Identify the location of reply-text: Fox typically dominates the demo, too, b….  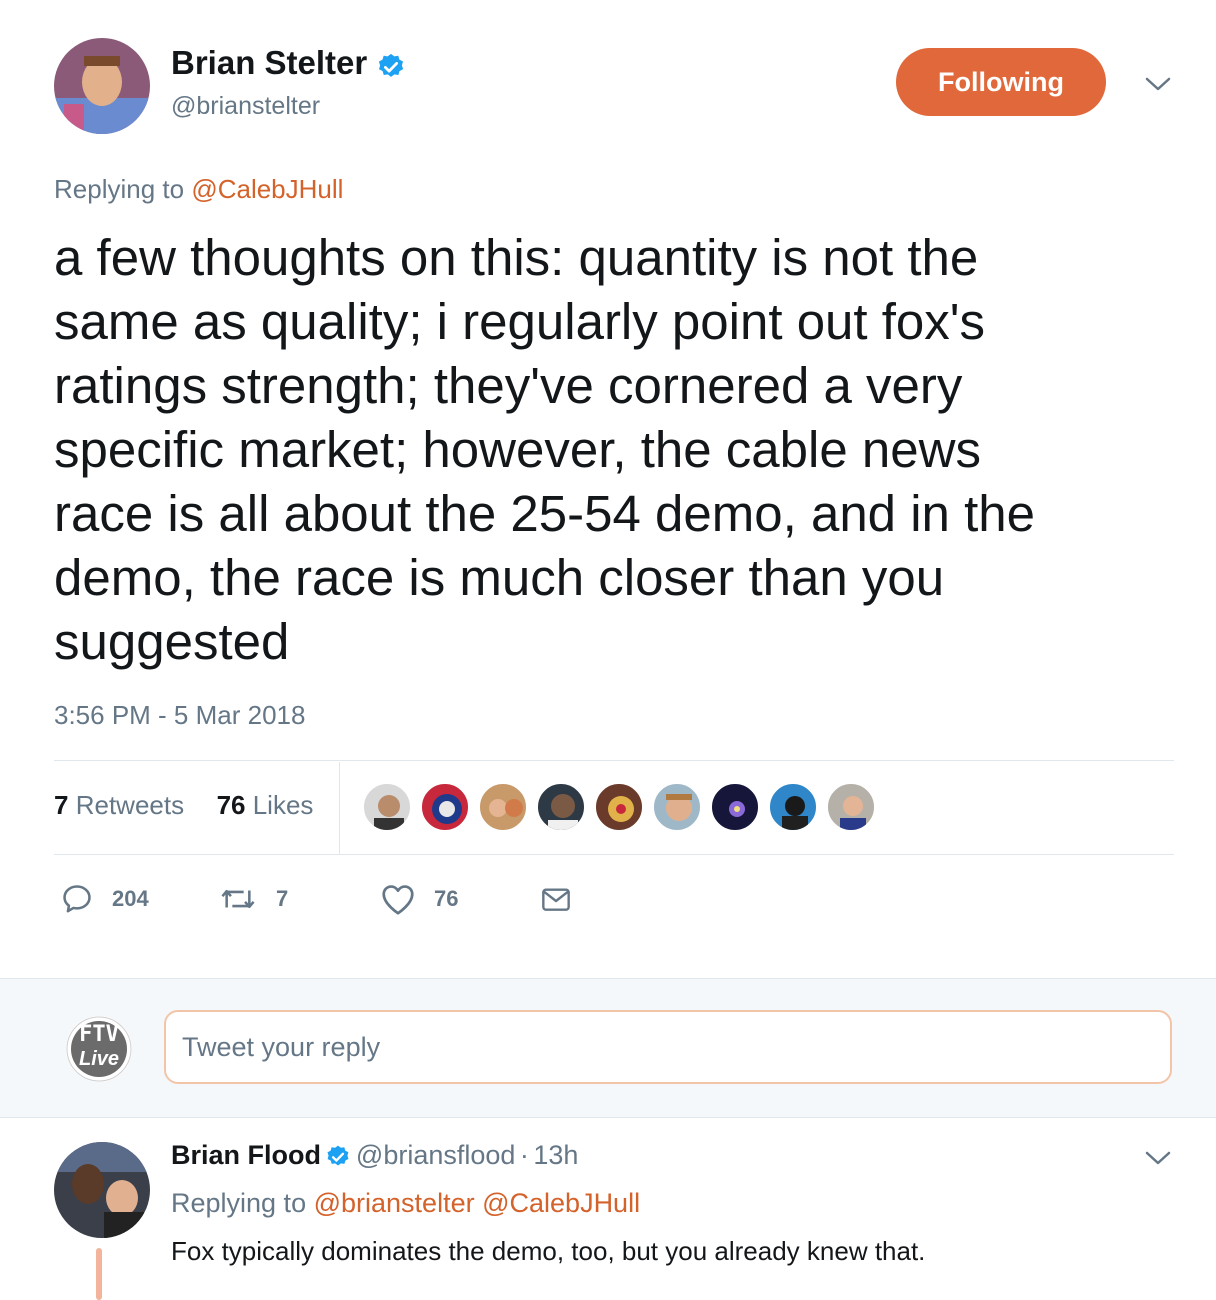
(548, 1251).